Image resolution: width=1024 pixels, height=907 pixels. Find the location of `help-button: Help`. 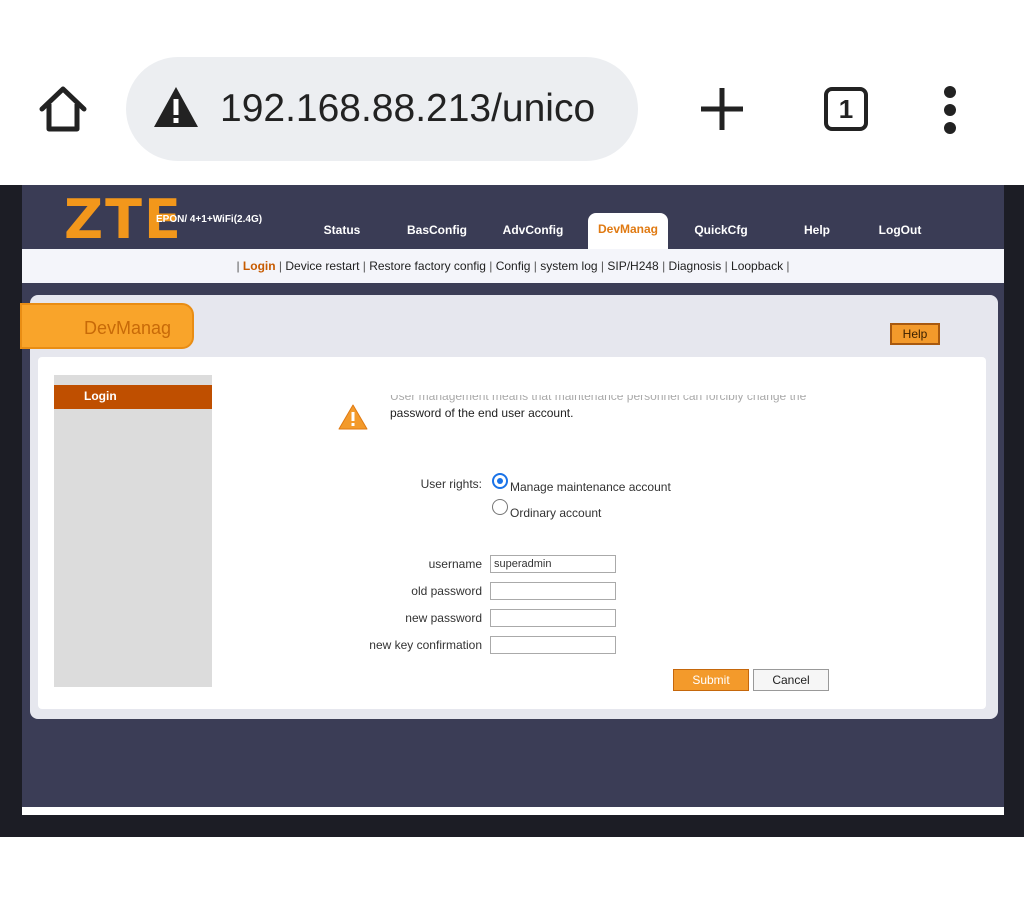

help-button: Help is located at coordinates (915, 334).